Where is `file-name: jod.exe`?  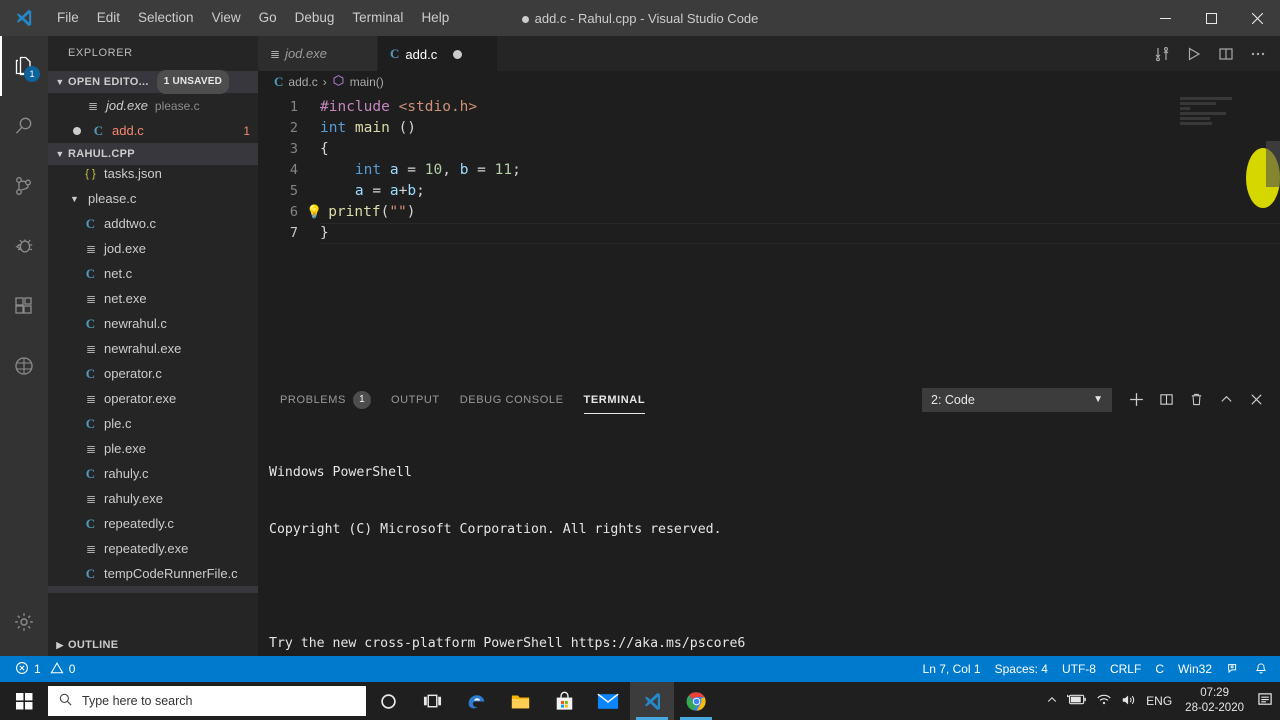
file-name: jod.exe is located at coordinates (125, 248).